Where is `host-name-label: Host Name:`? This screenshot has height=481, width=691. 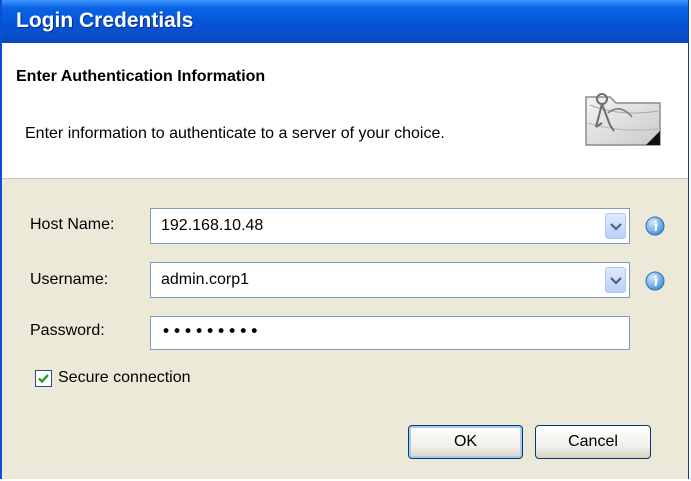 host-name-label: Host Name: is located at coordinates (72, 224).